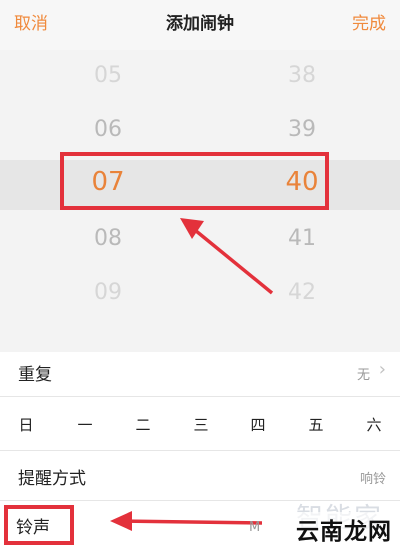 This screenshot has width=400, height=553. I want to click on hour-option: 09, so click(108, 292).